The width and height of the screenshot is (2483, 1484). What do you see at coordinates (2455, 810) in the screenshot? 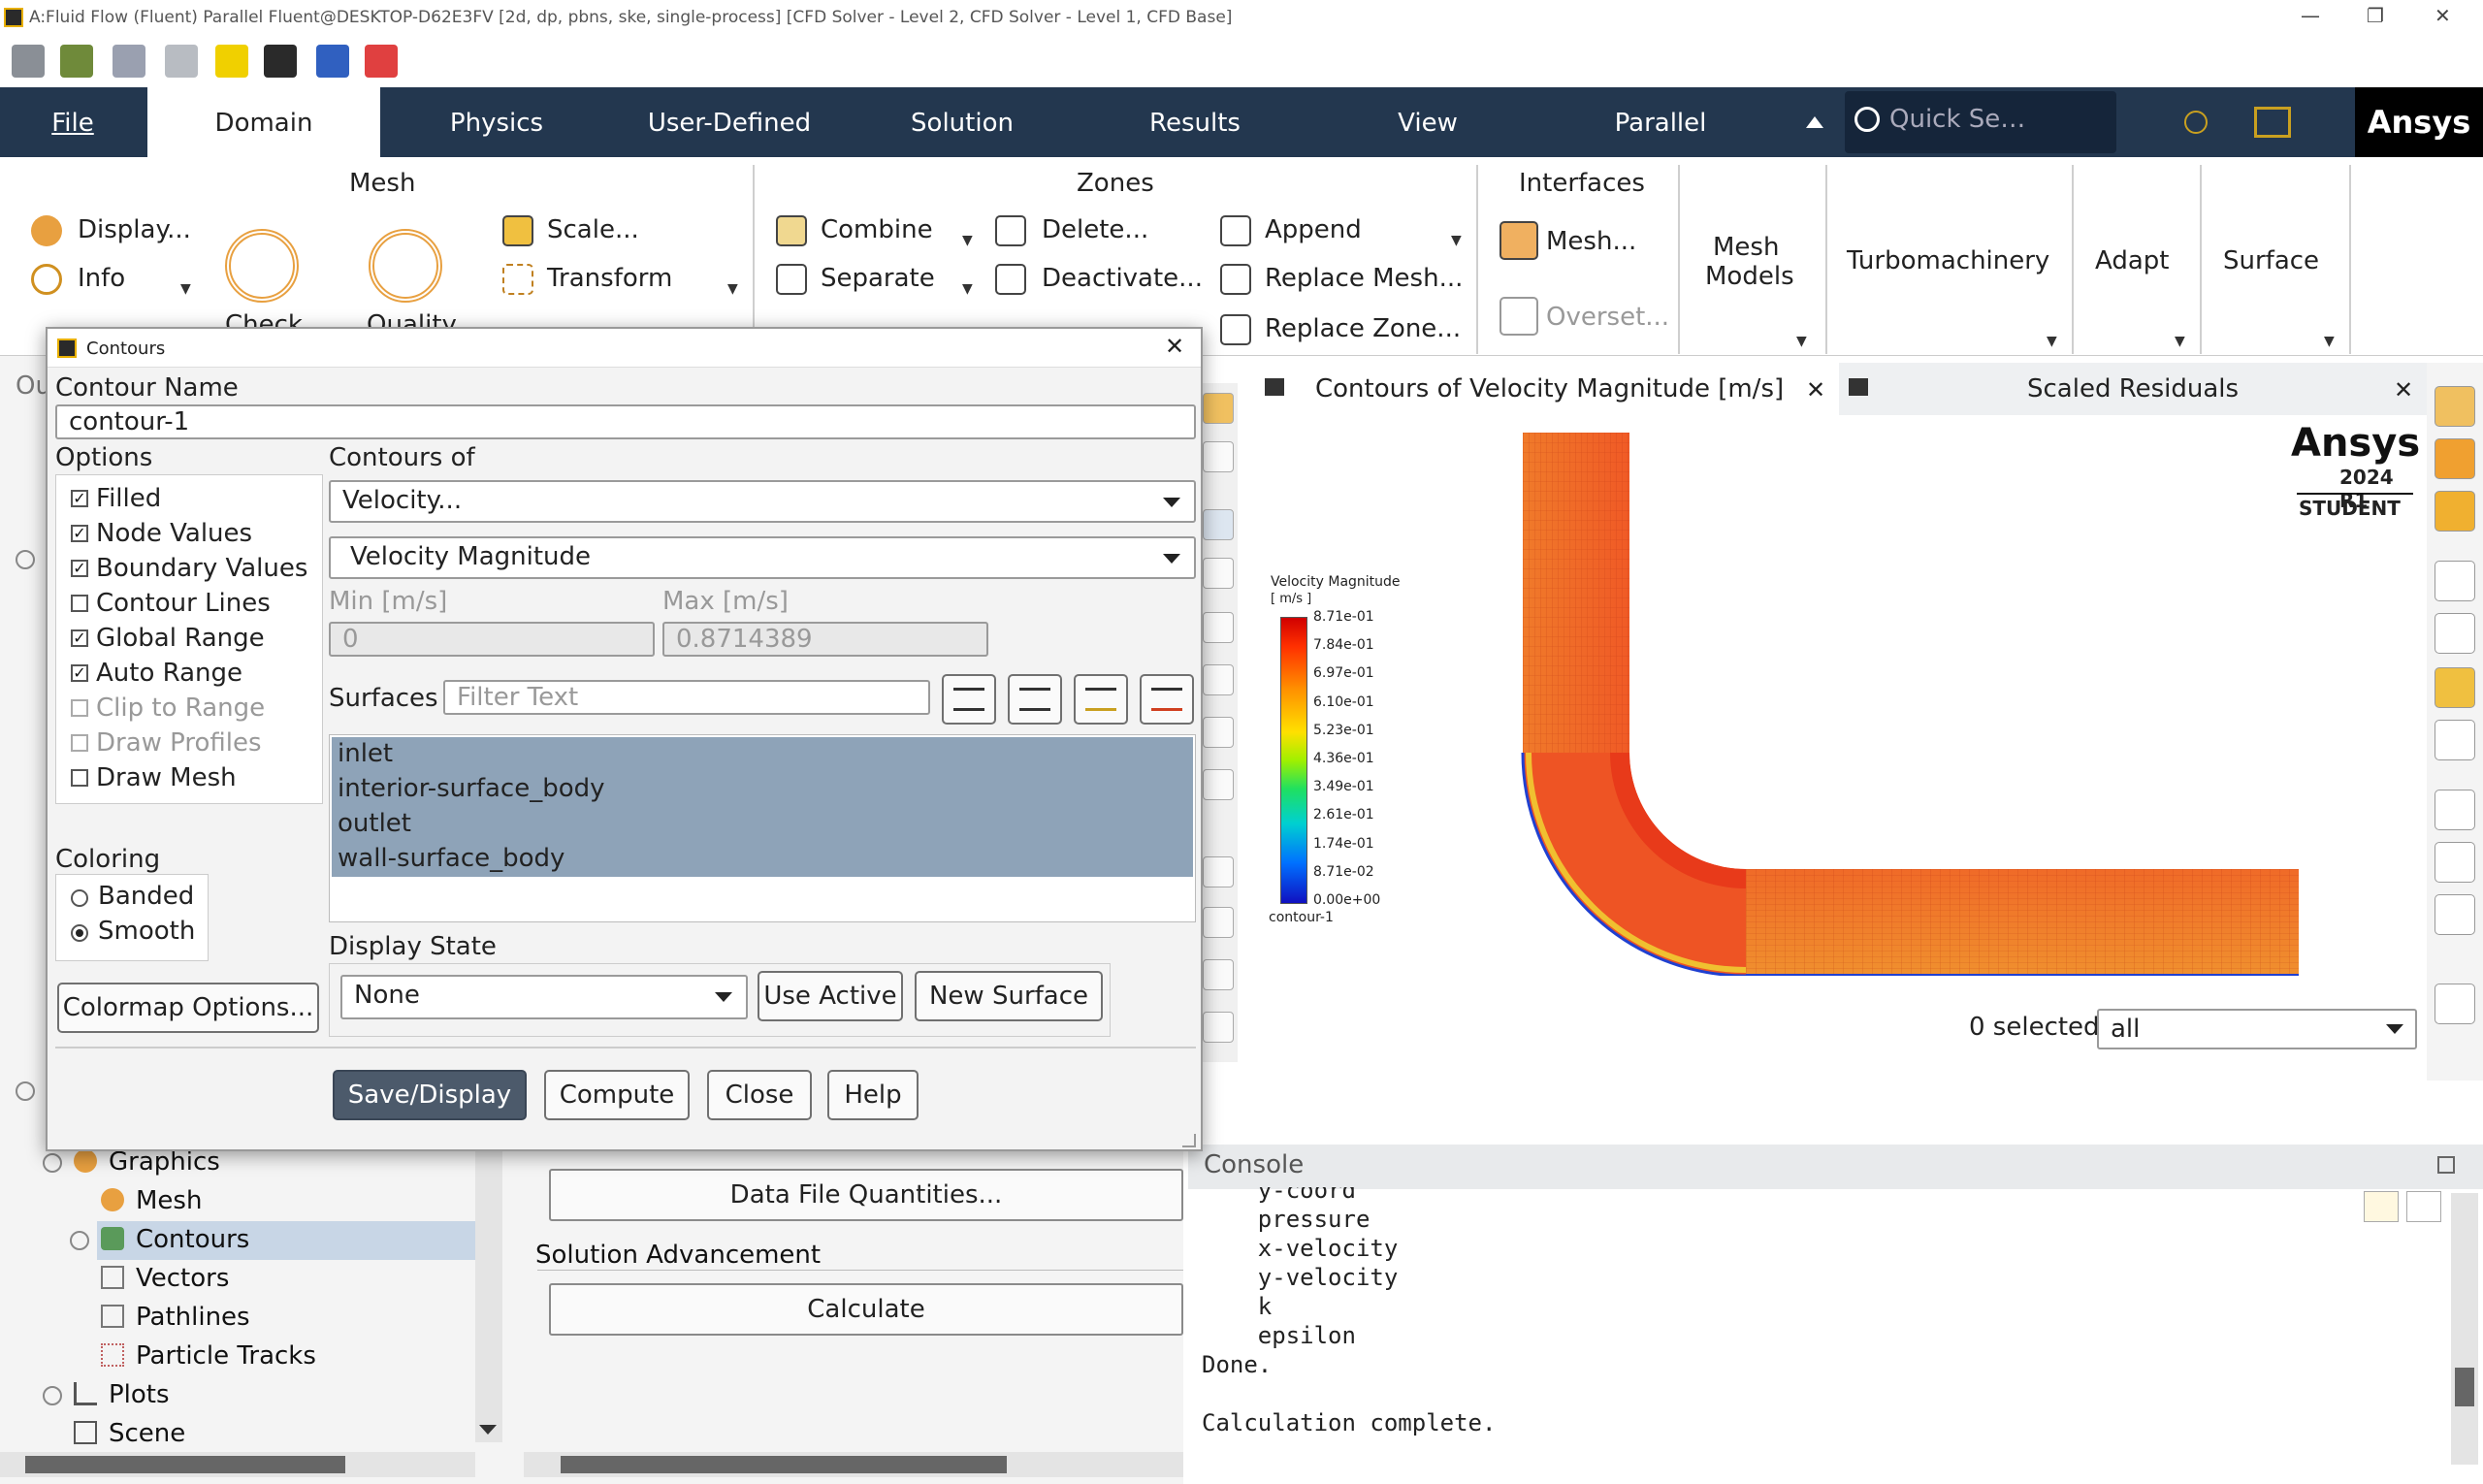
I see `axes-display-icon` at bounding box center [2455, 810].